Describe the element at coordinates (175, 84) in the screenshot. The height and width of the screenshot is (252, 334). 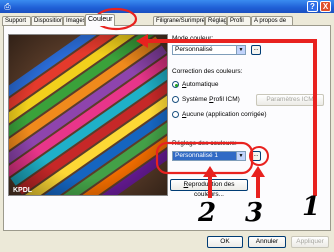
I see `radio-automatic` at that location.